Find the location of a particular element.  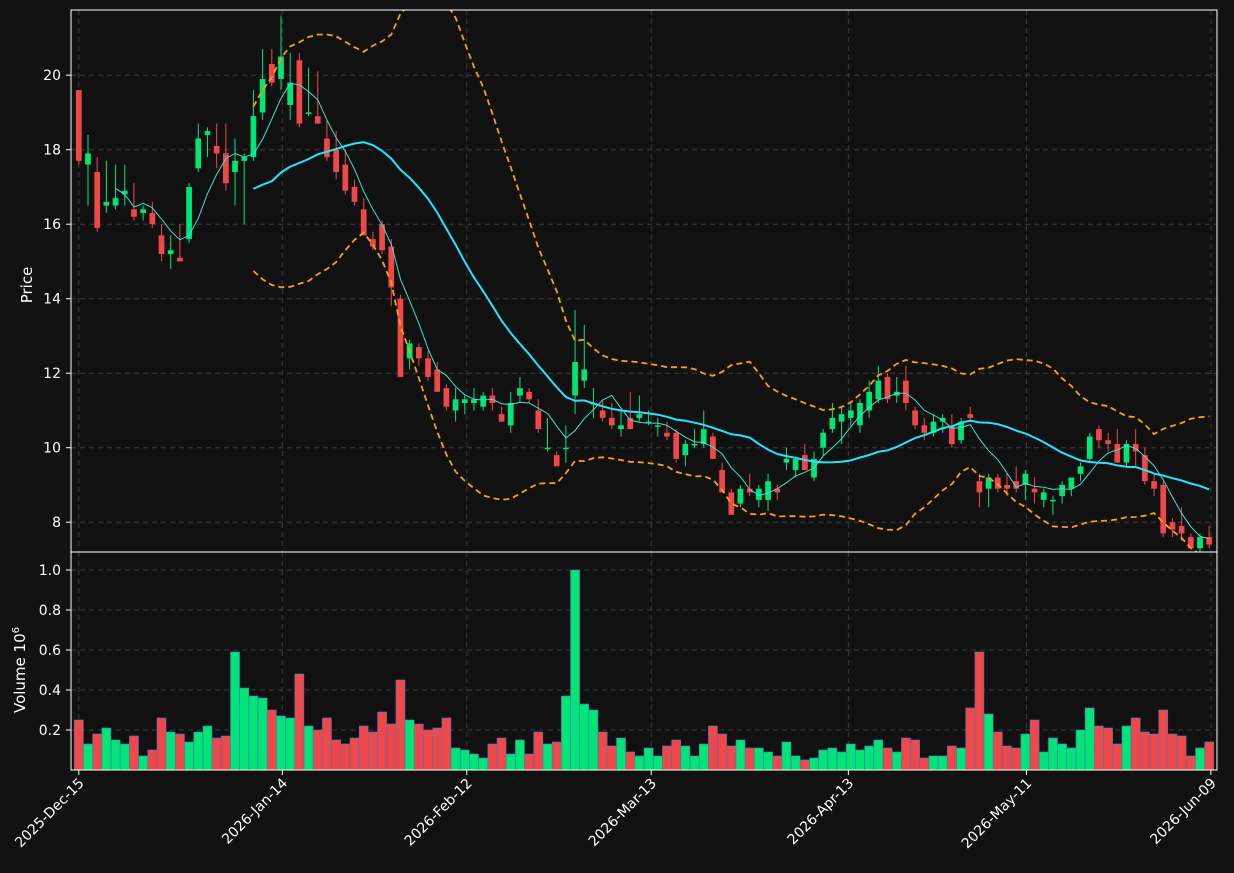

volume-tick-label: 0.8 is located at coordinates (50, 611).